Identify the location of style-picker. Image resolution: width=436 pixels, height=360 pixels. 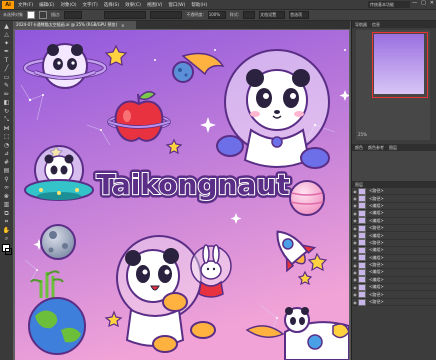
(249, 15).